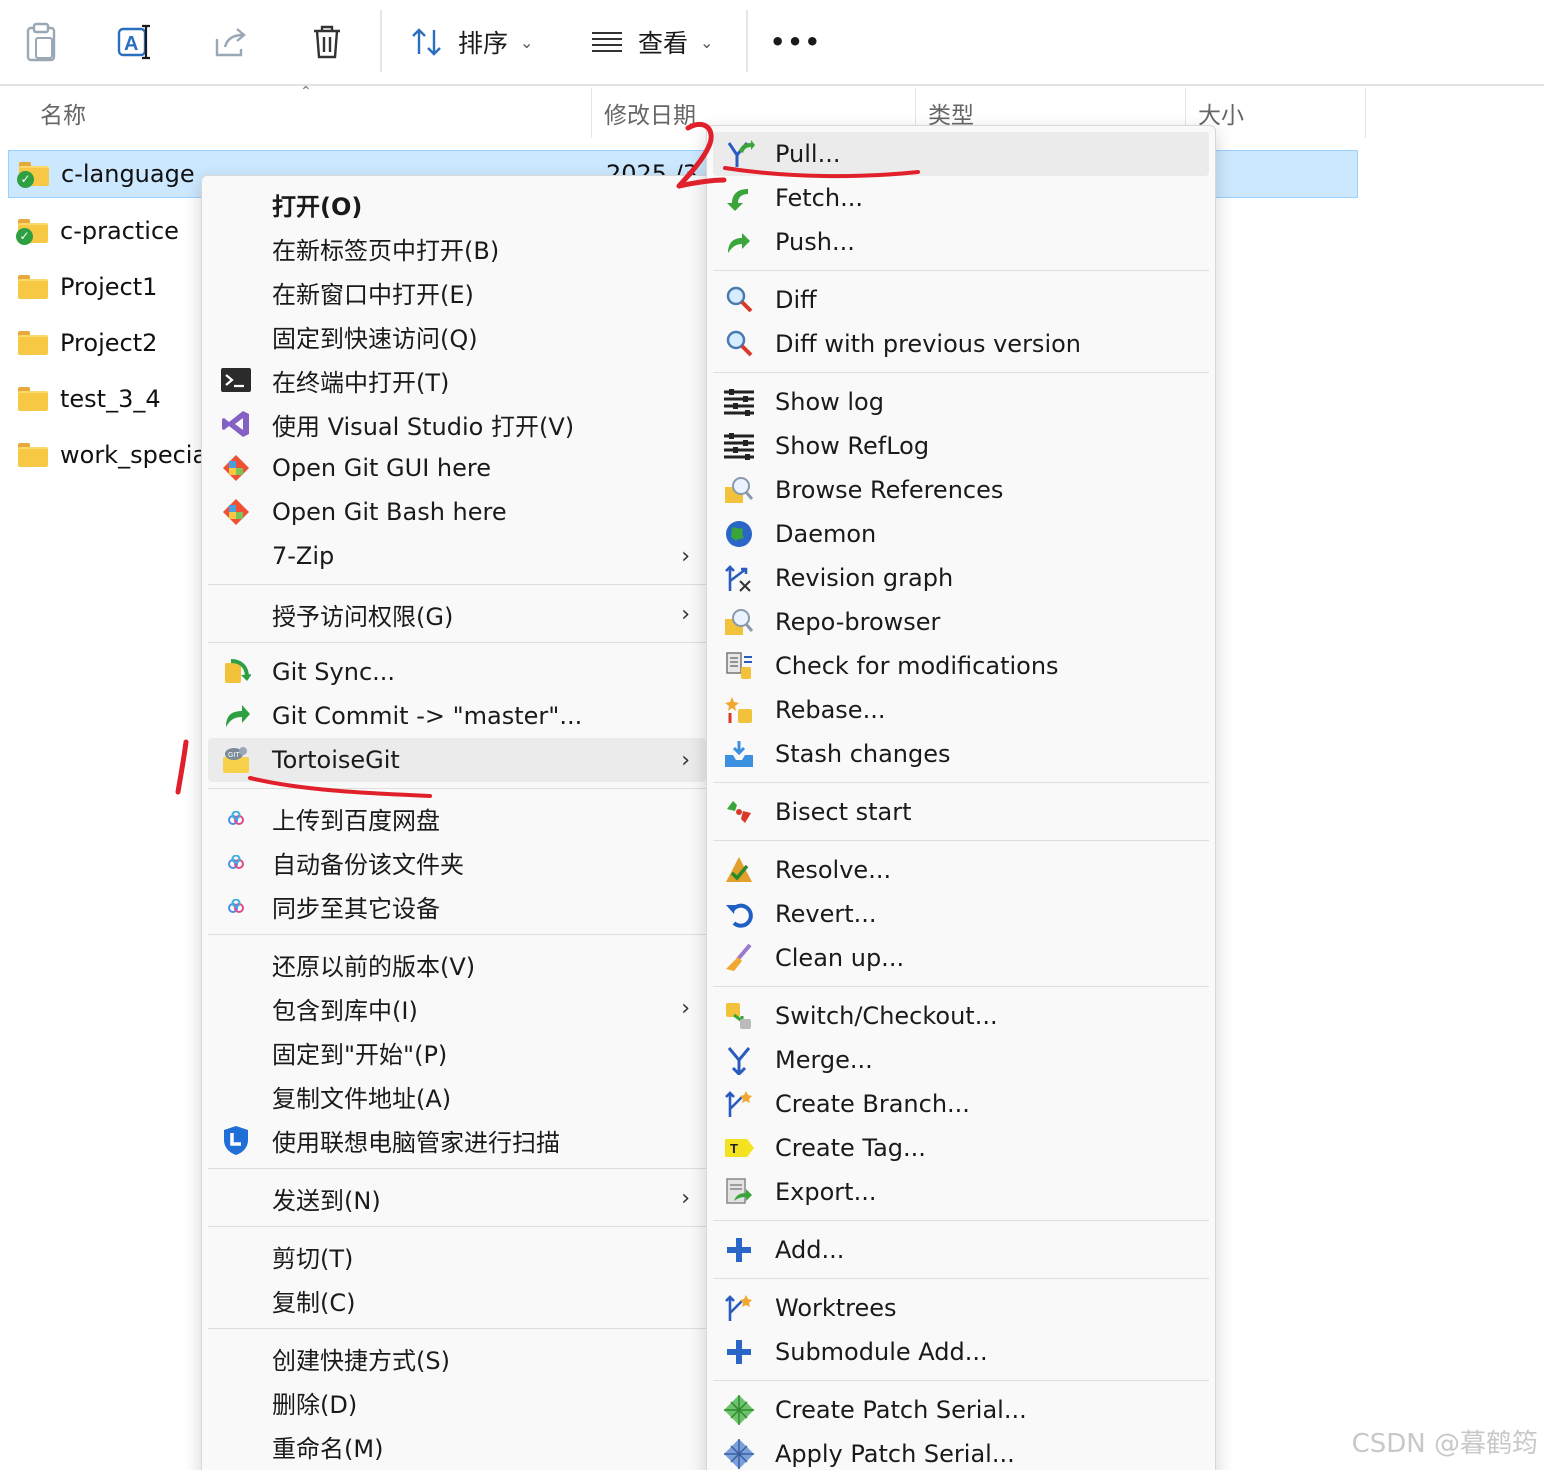  I want to click on lenovo-shield-icon, so click(236, 1140).